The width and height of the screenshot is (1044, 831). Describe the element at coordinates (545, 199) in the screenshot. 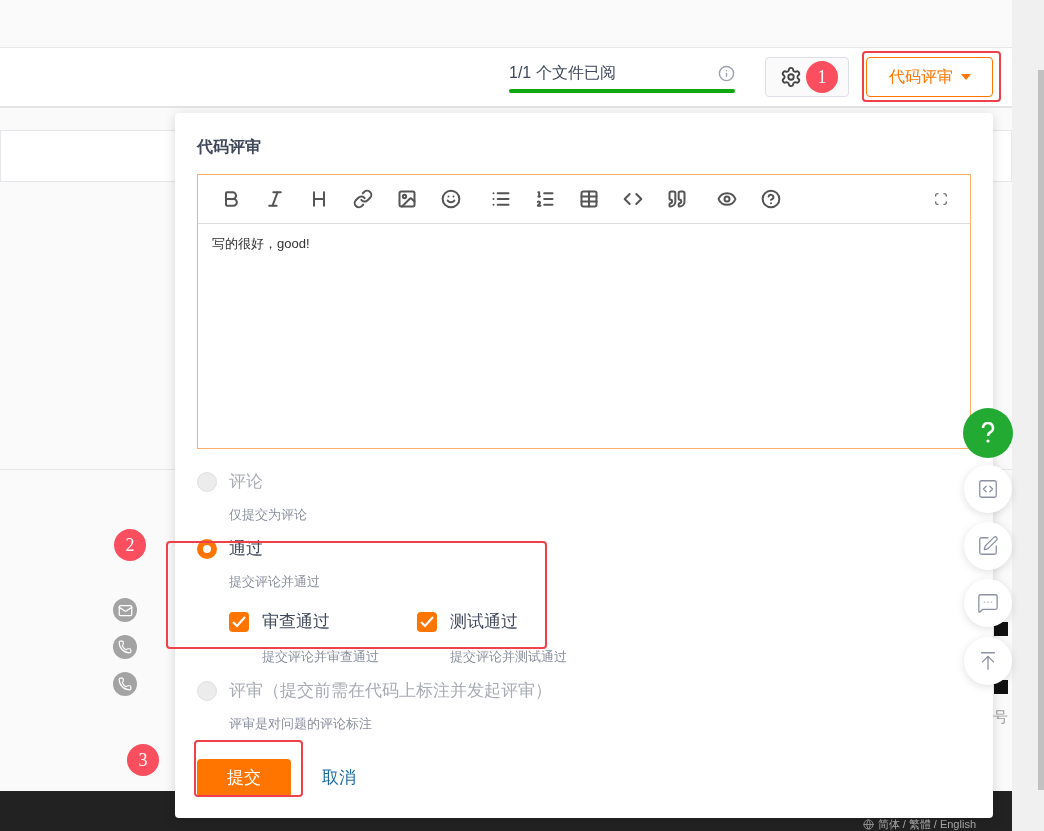

I see `numbered-list-icon` at that location.